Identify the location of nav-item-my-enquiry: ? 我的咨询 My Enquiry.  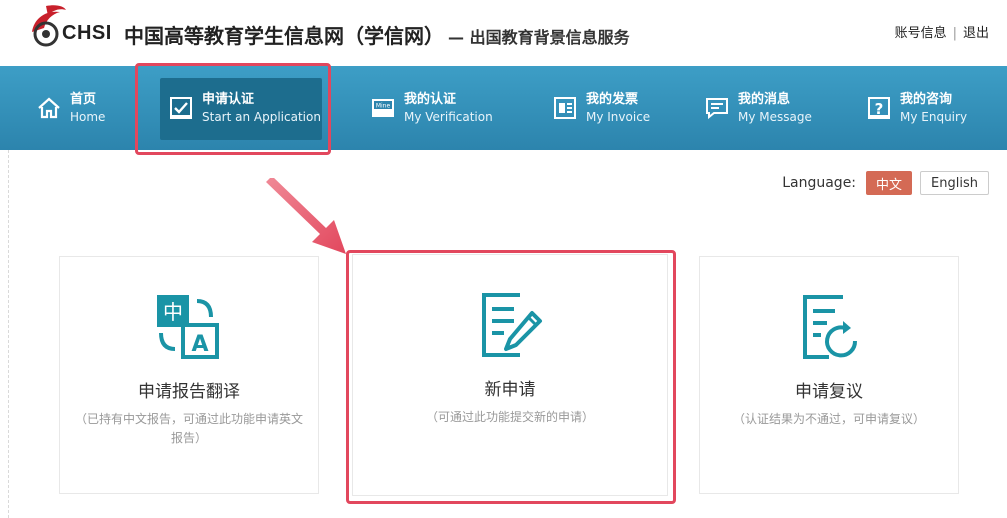
(916, 108).